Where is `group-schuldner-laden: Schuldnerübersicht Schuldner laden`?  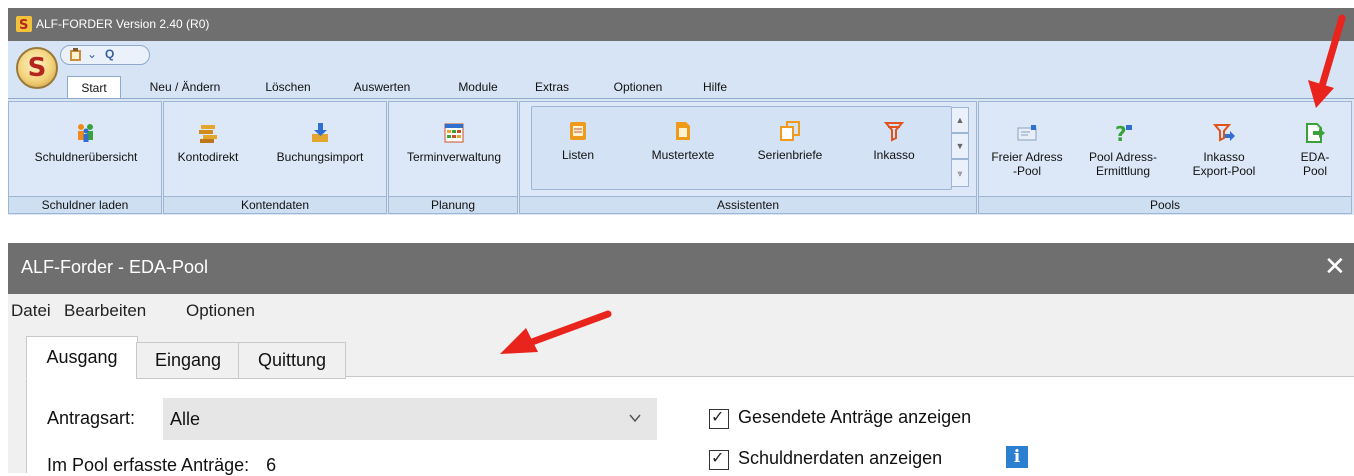
group-schuldner-laden: Schuldnerübersicht Schuldner laden is located at coordinates (85, 157).